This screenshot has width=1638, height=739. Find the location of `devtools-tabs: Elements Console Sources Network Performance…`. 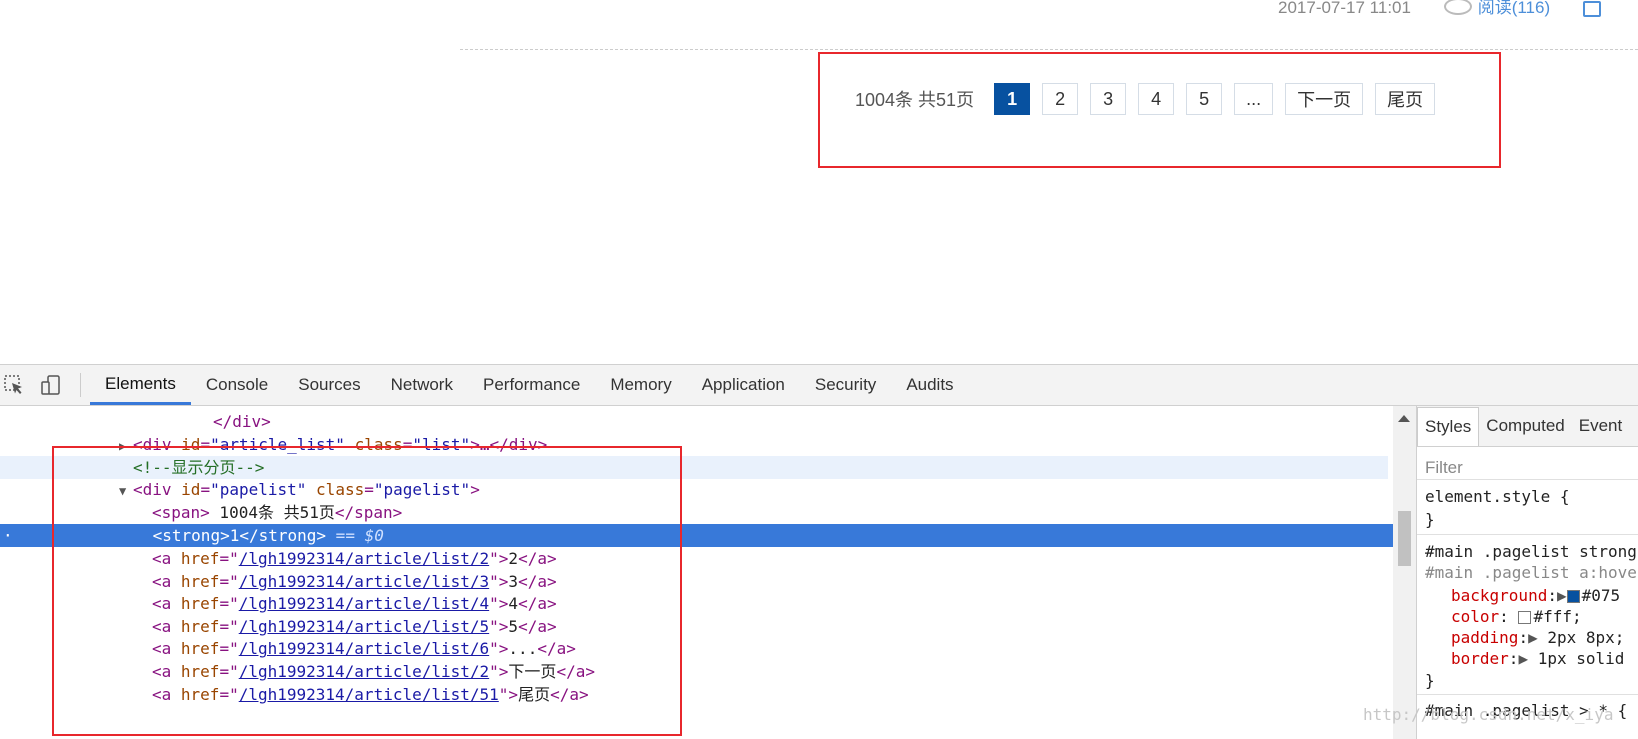

devtools-tabs: Elements Console Sources Network Performance… is located at coordinates (529, 385).